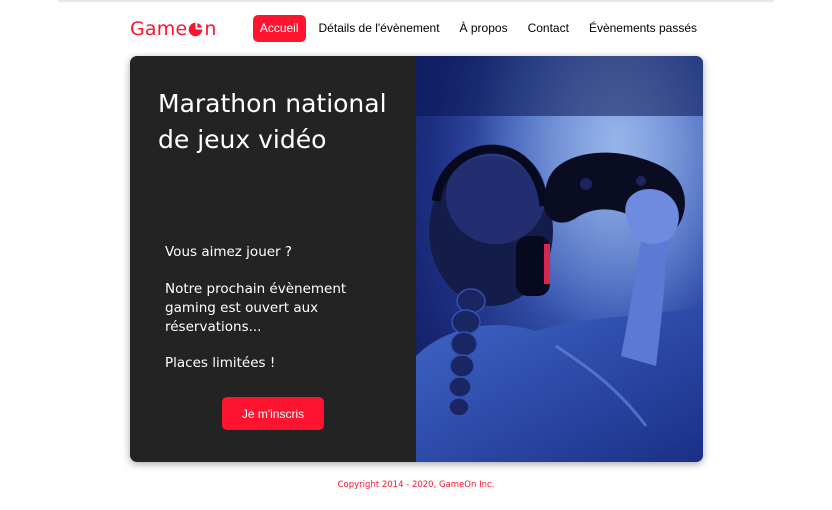  I want to click on nav-item-event-details: Détails de l'évènement, so click(379, 28).